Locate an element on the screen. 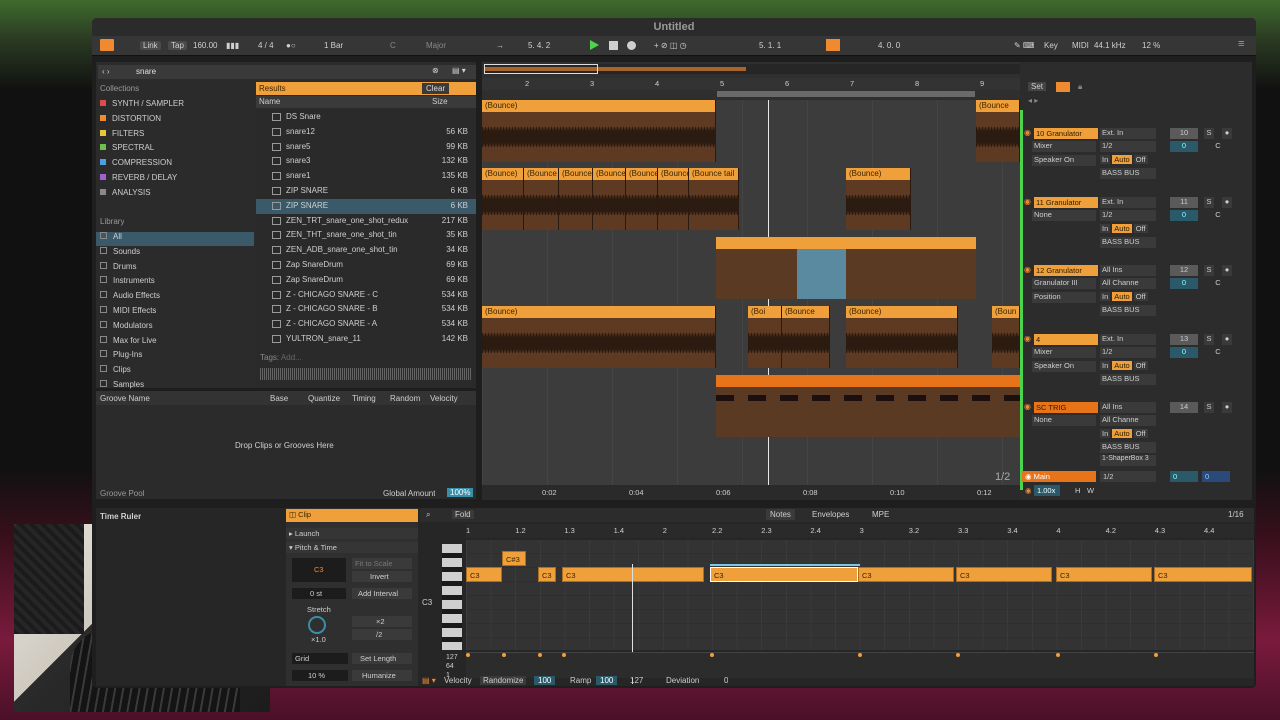 This screenshot has height=720, width=1280. humanize-value: 10 % is located at coordinates (320, 675).